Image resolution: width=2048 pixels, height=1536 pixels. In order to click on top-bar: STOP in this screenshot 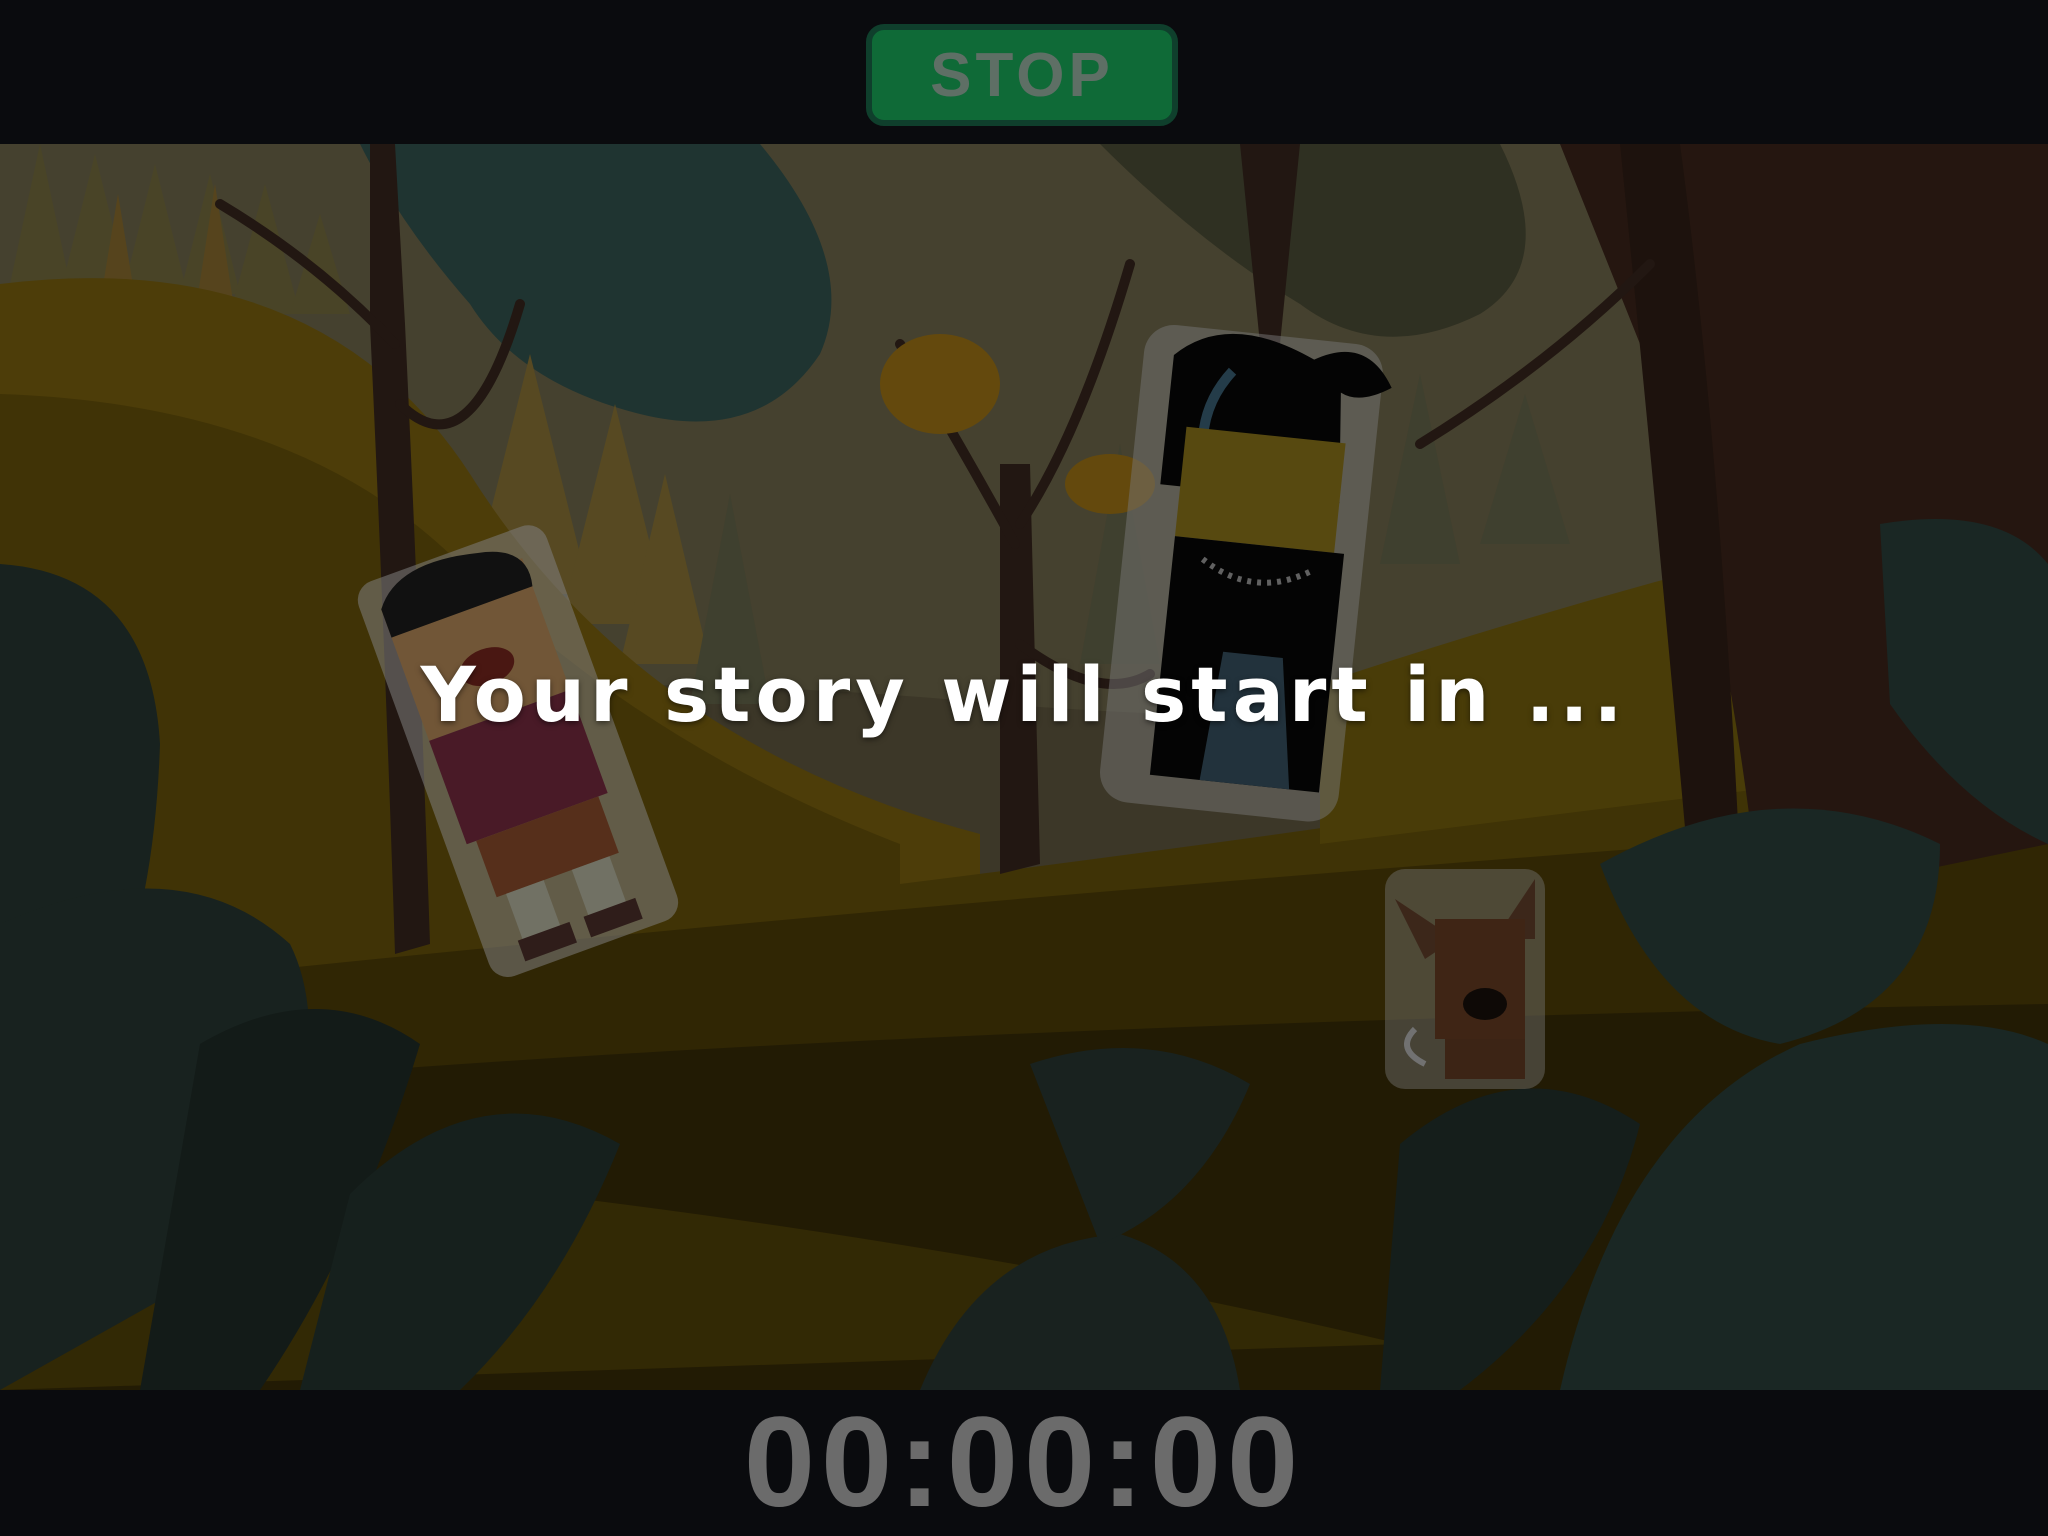, I will do `click(1024, 72)`.